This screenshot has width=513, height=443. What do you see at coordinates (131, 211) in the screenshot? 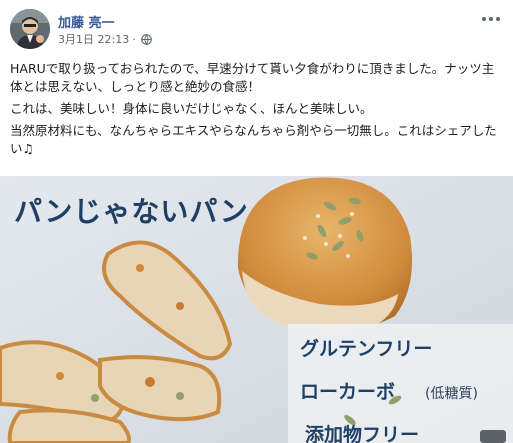
I see `photo-headline: パンじゃないパン` at bounding box center [131, 211].